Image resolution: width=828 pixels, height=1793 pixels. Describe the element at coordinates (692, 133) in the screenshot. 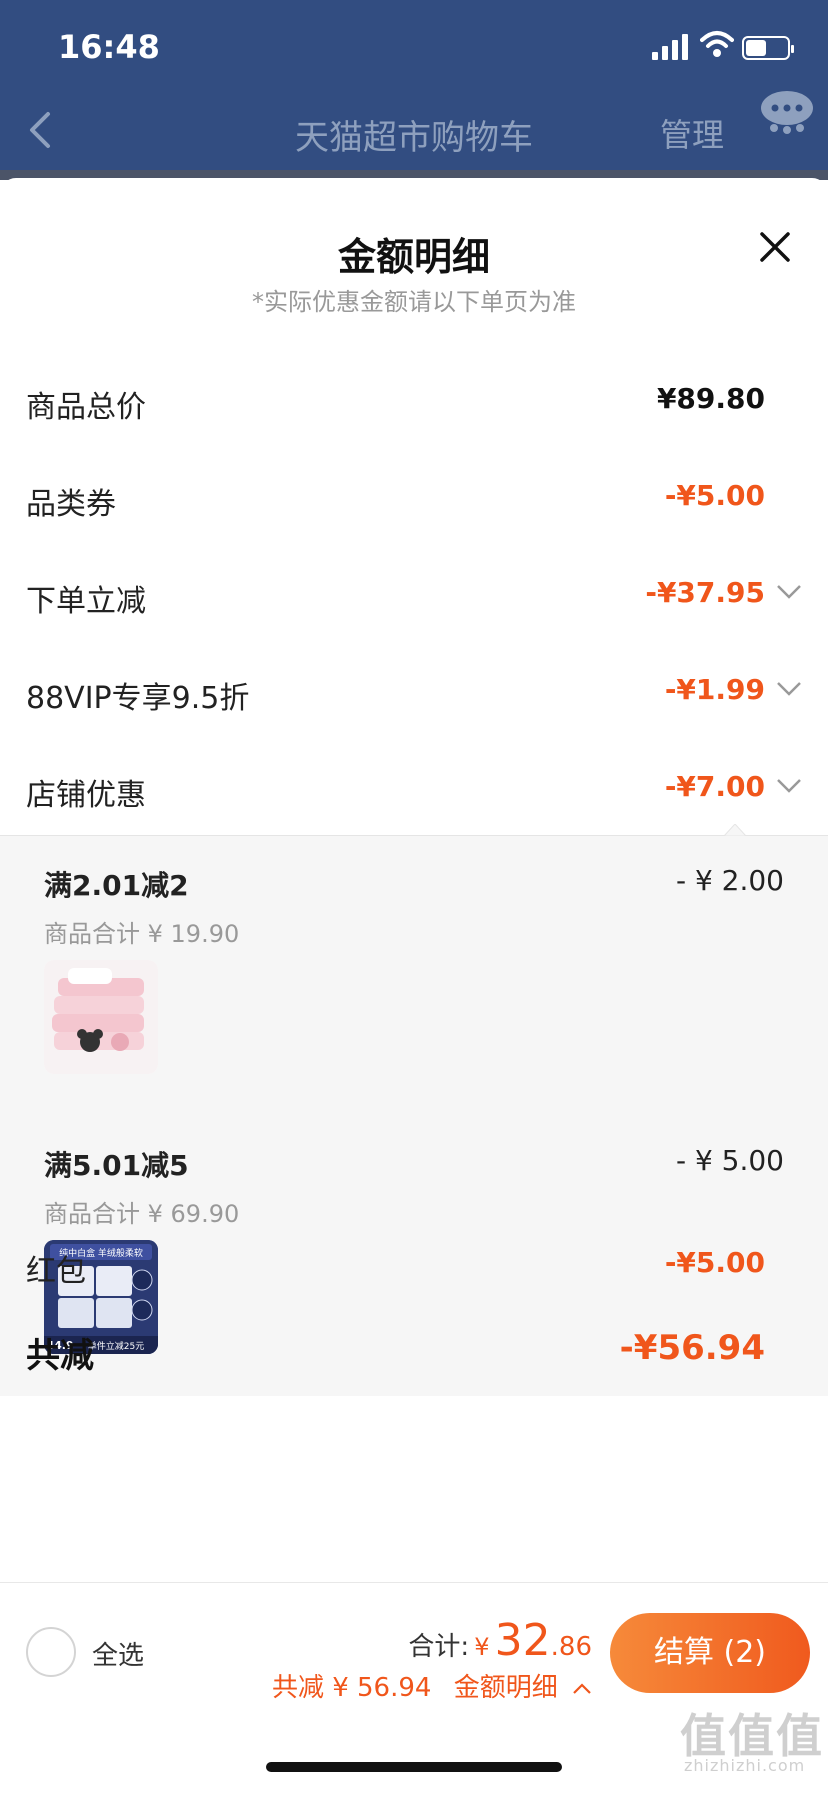

I see `manage-button: 管理` at that location.